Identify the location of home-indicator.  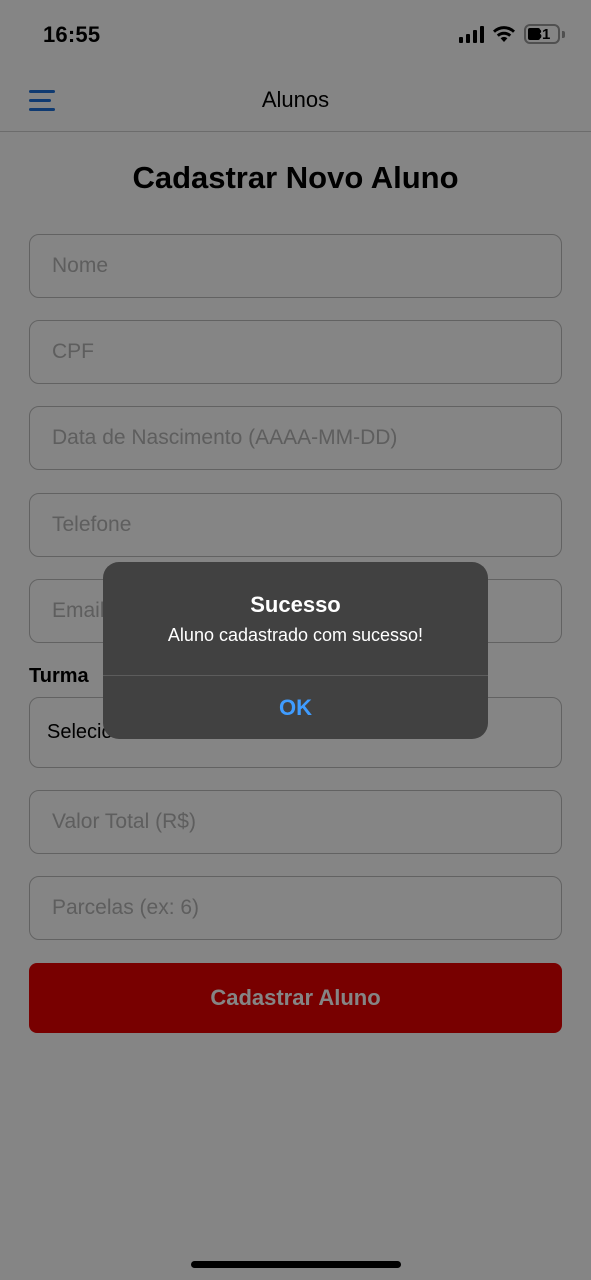
(296, 1264).